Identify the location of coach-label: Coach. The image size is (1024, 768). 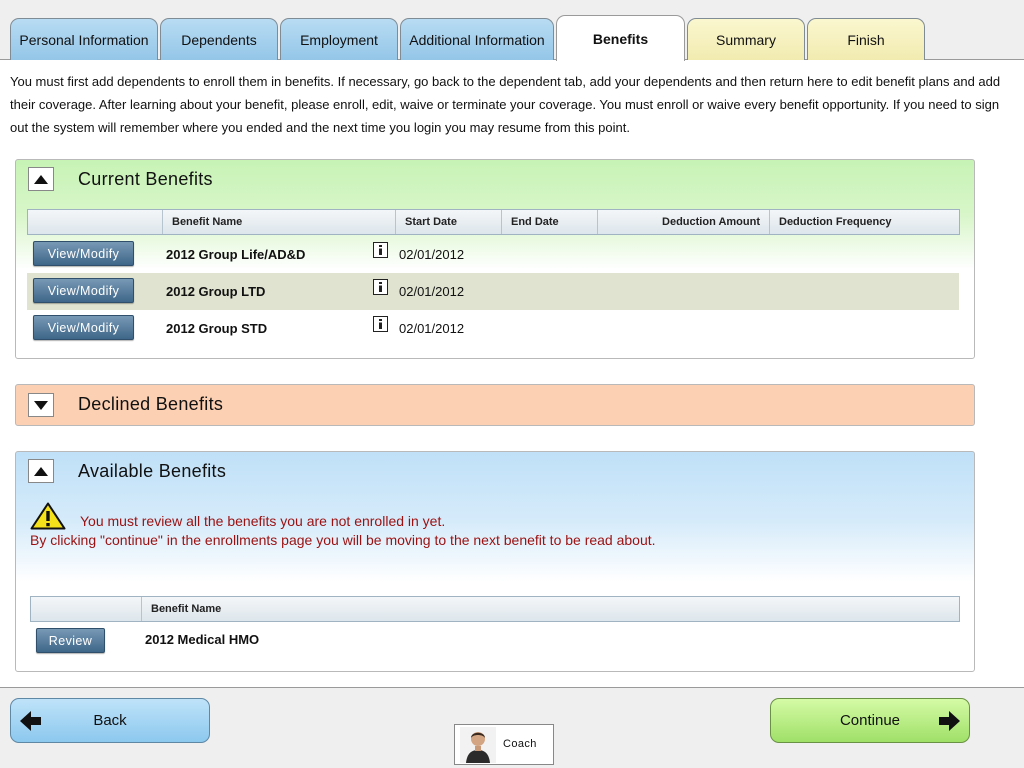
(520, 744).